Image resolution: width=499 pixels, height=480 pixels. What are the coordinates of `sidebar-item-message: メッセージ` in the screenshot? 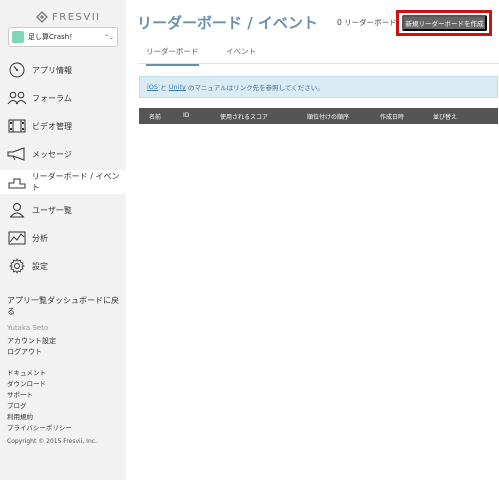 It's located at (63, 154).